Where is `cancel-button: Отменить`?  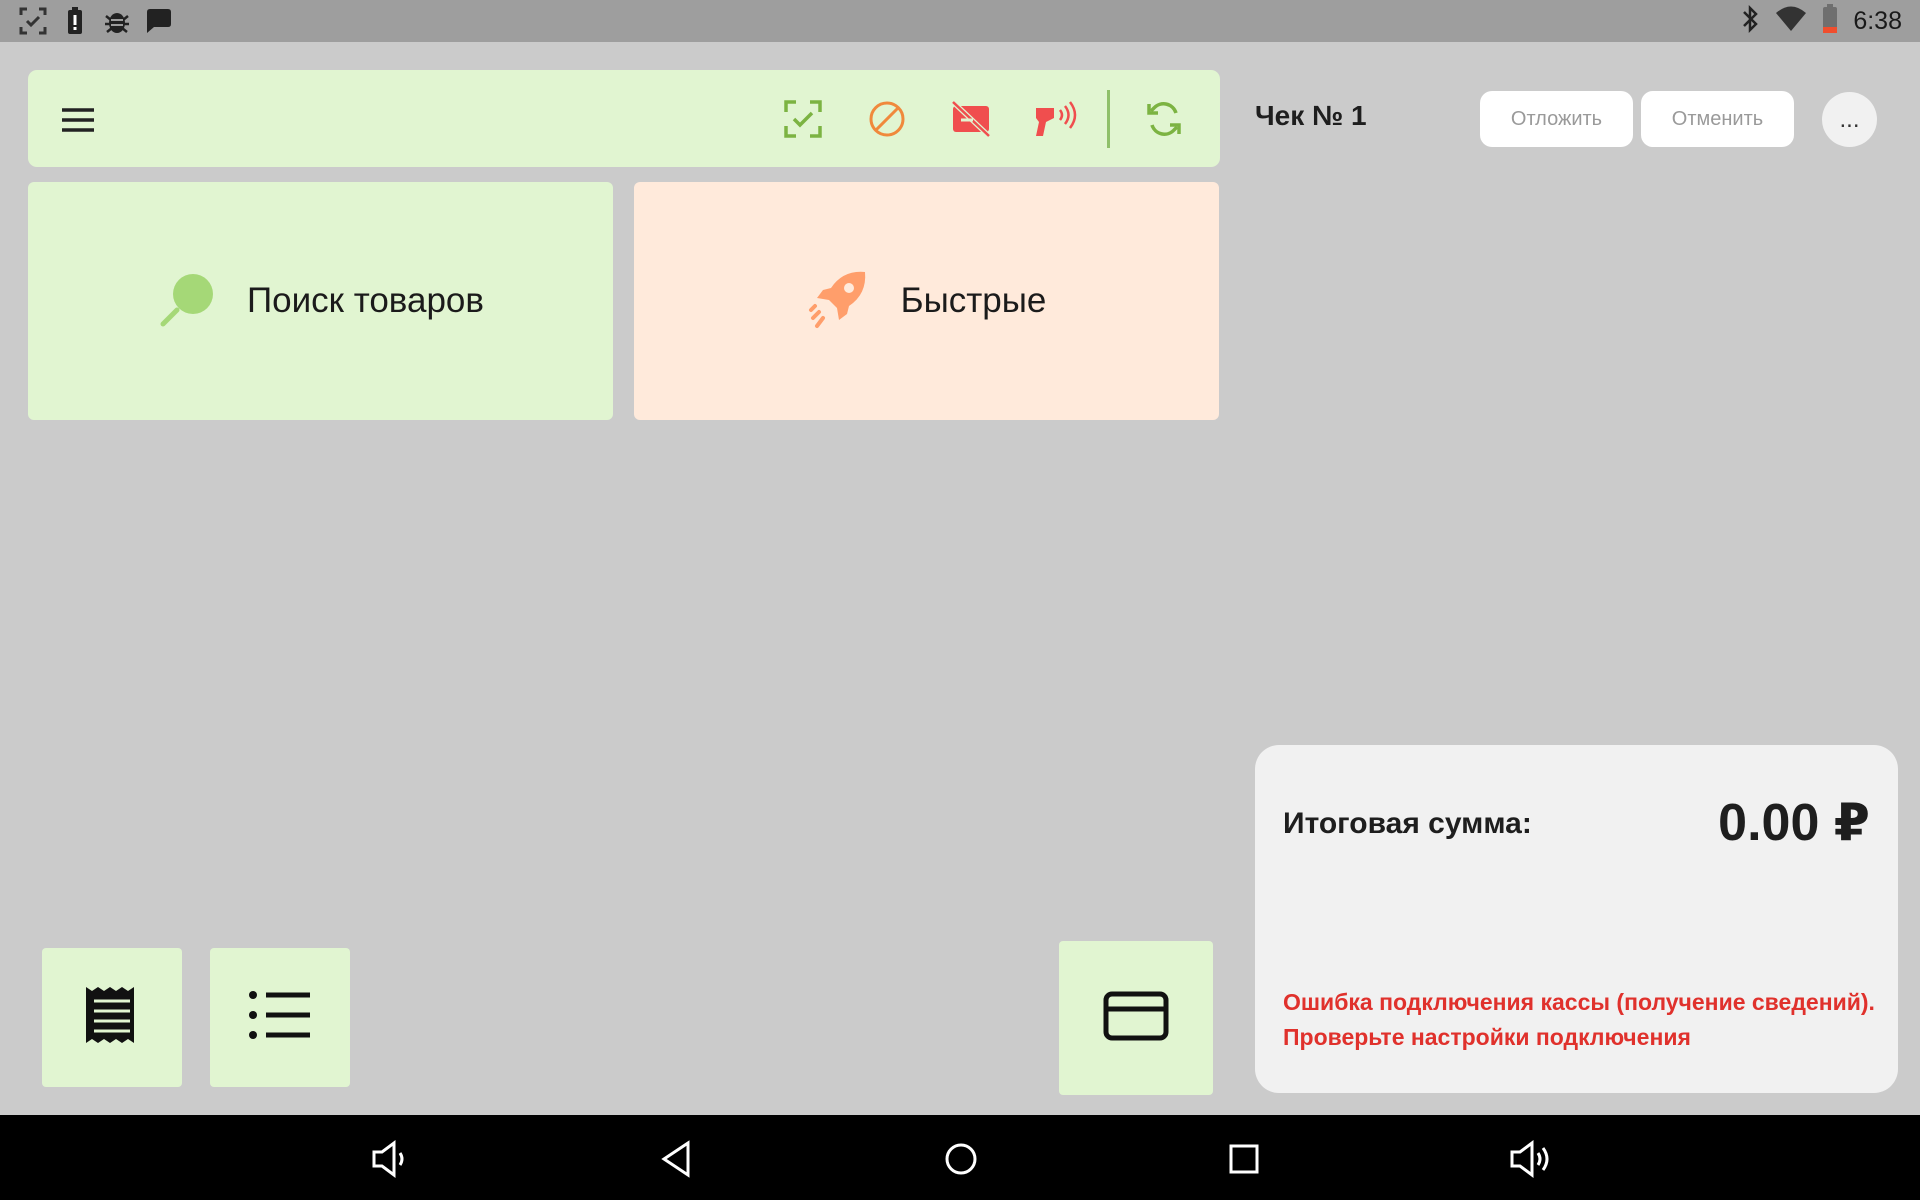 cancel-button: Отменить is located at coordinates (1717, 119).